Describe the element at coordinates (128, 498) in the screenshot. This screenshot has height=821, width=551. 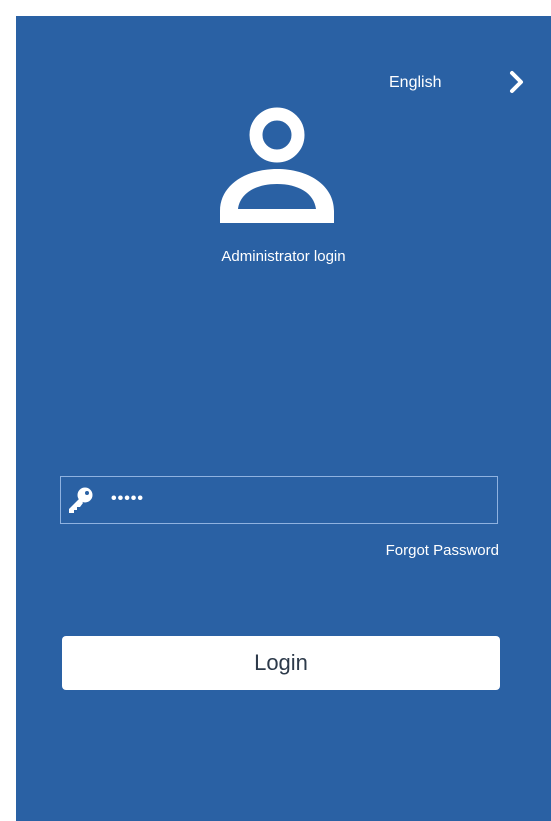
I see `password-value: •••••` at that location.